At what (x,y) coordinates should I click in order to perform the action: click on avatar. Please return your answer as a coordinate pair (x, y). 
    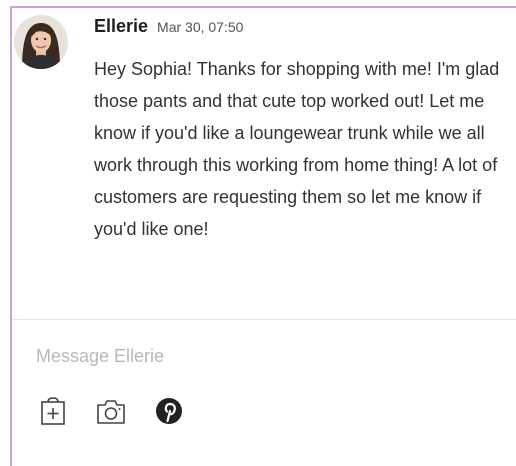
    Looking at the image, I should click on (41, 42).